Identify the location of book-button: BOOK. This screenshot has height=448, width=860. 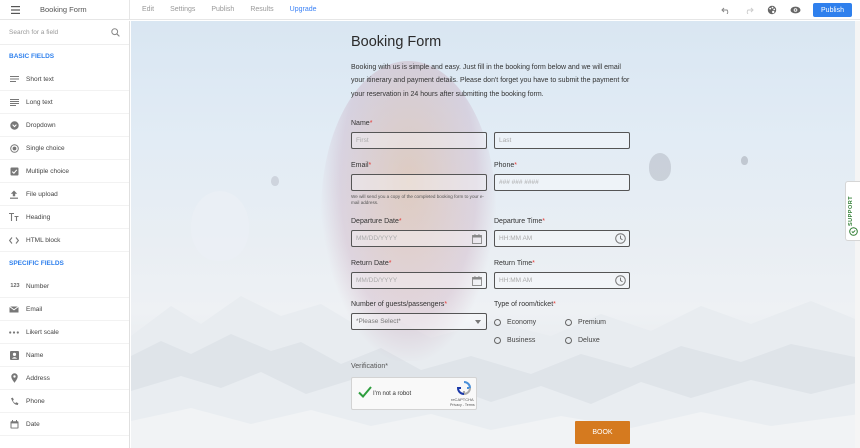
(602, 432).